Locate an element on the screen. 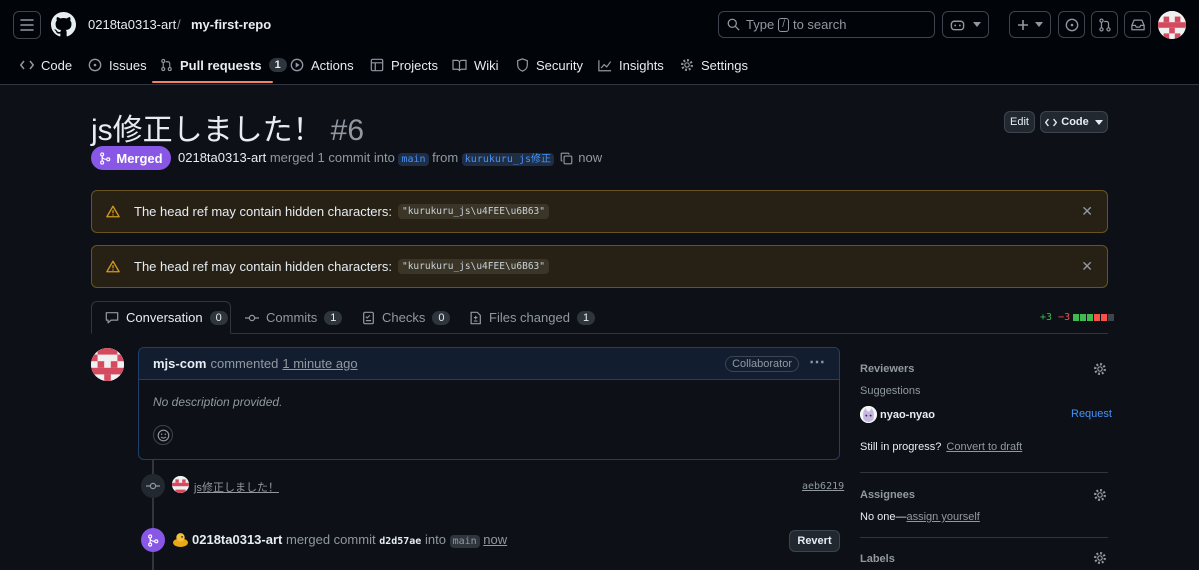 The image size is (1199, 570). diff-deletions: −3 is located at coordinates (1064, 317).